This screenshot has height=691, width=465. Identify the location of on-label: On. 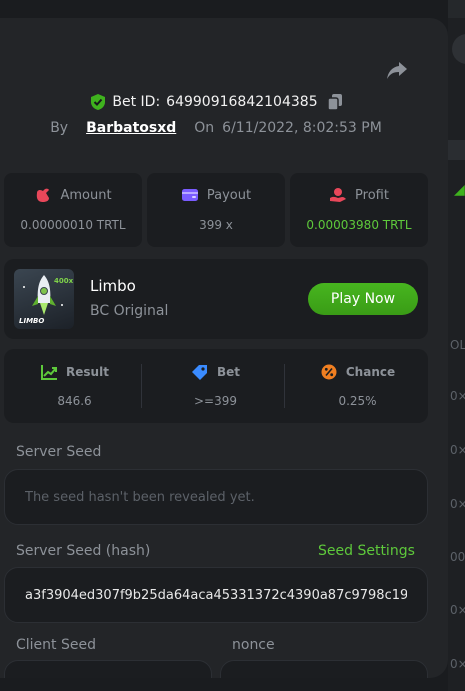
(204, 128).